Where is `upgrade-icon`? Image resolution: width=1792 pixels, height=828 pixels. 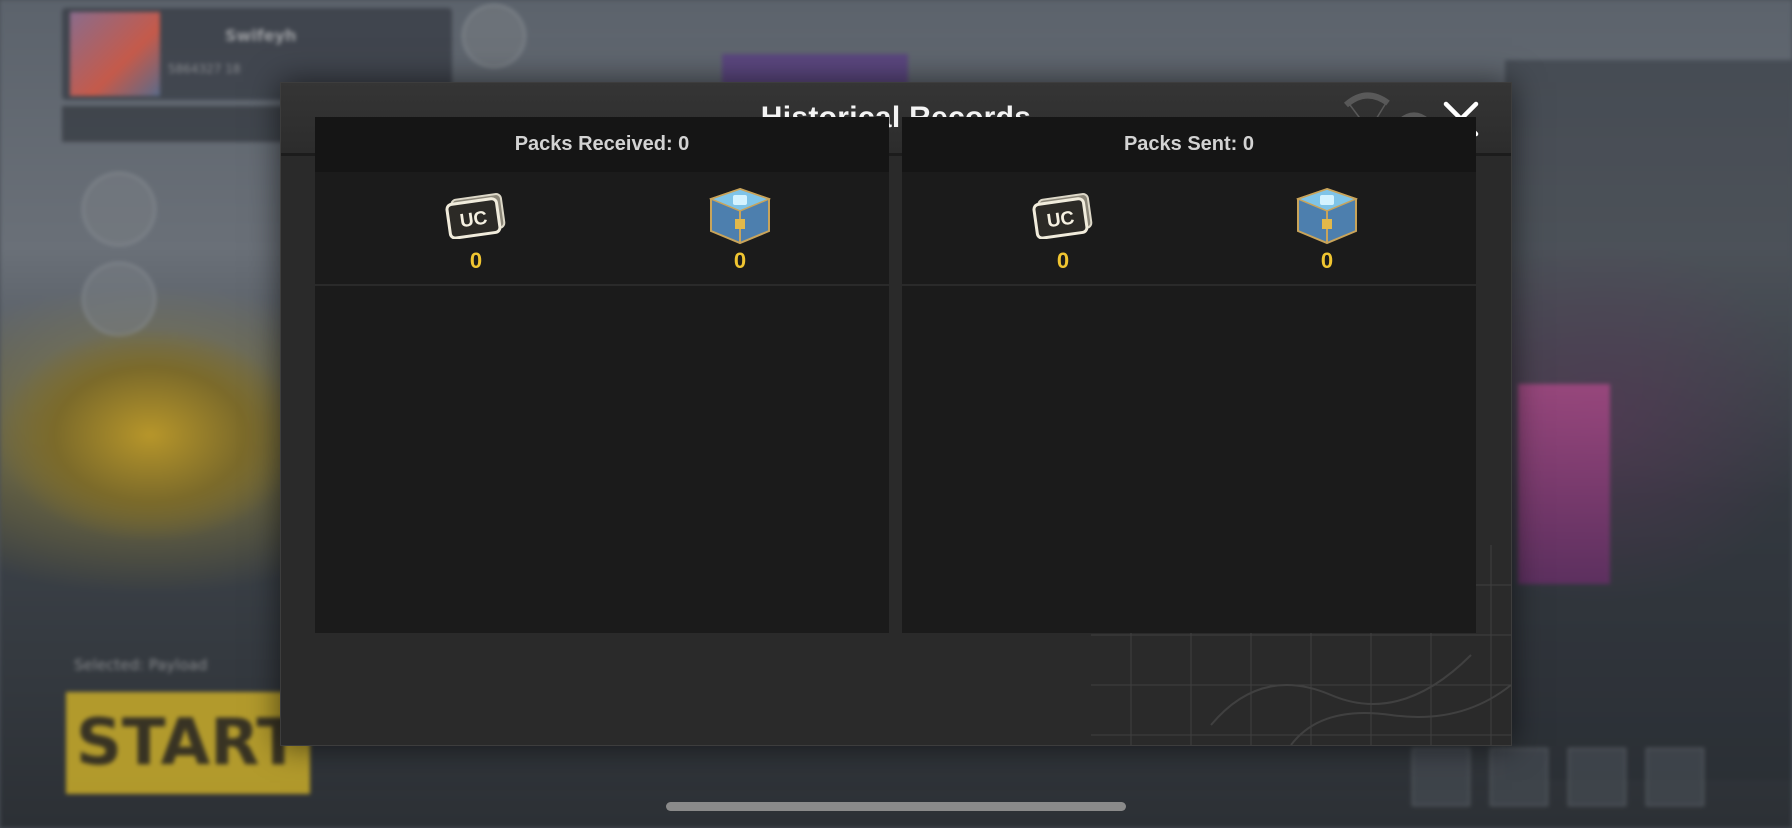
upgrade-icon is located at coordinates (1675, 777).